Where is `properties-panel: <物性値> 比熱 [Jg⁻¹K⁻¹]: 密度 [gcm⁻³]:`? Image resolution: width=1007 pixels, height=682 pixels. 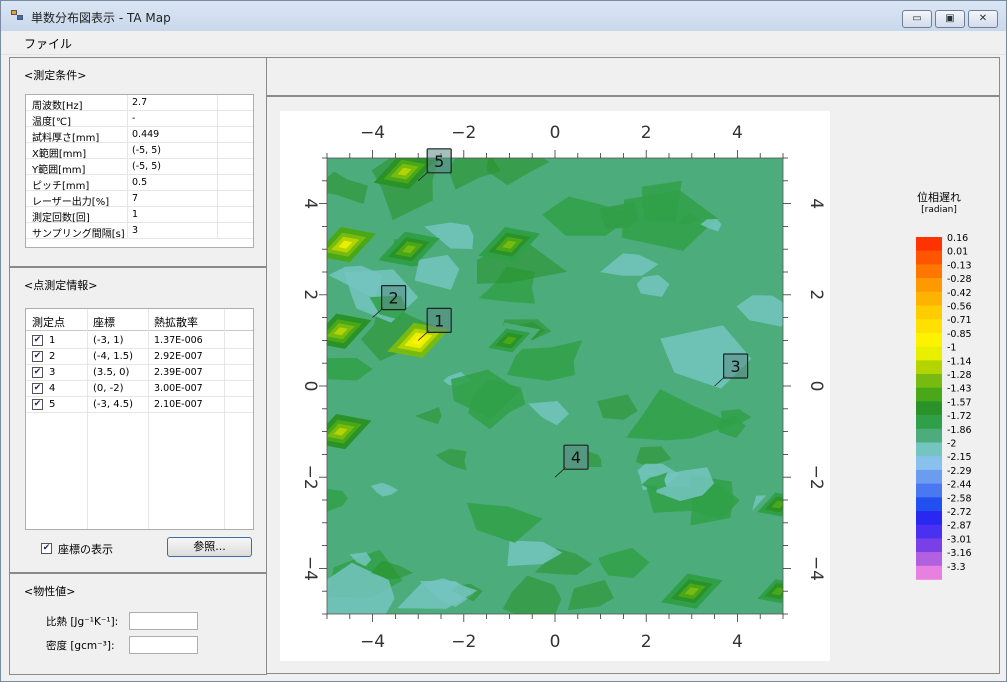
properties-panel: <物性値> 比熱 [Jg⁻¹K⁻¹]: 密度 [gcm⁻³]: is located at coordinates (138, 624).